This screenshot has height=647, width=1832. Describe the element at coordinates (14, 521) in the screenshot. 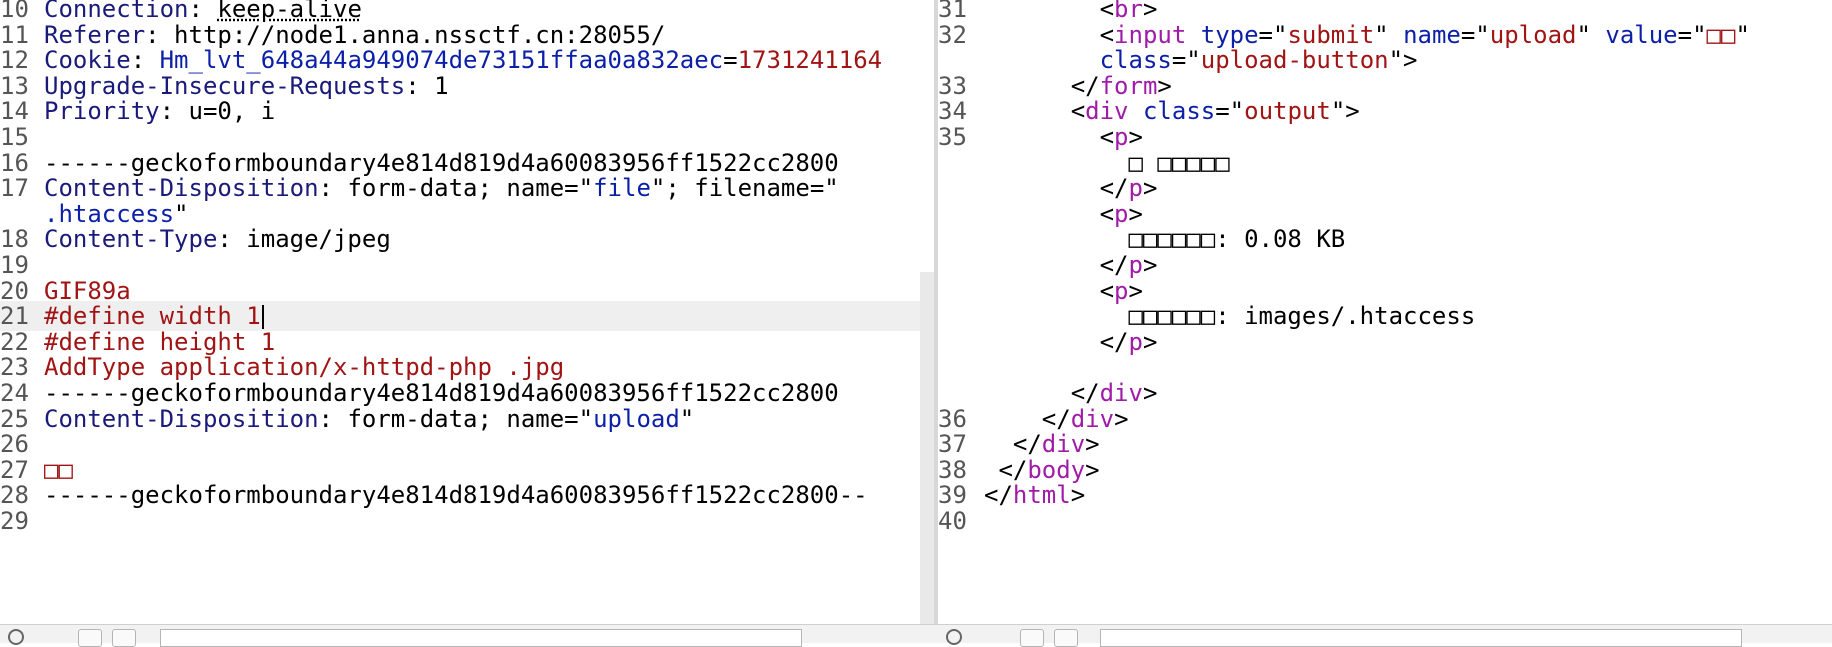

I see `line-number: 29` at that location.